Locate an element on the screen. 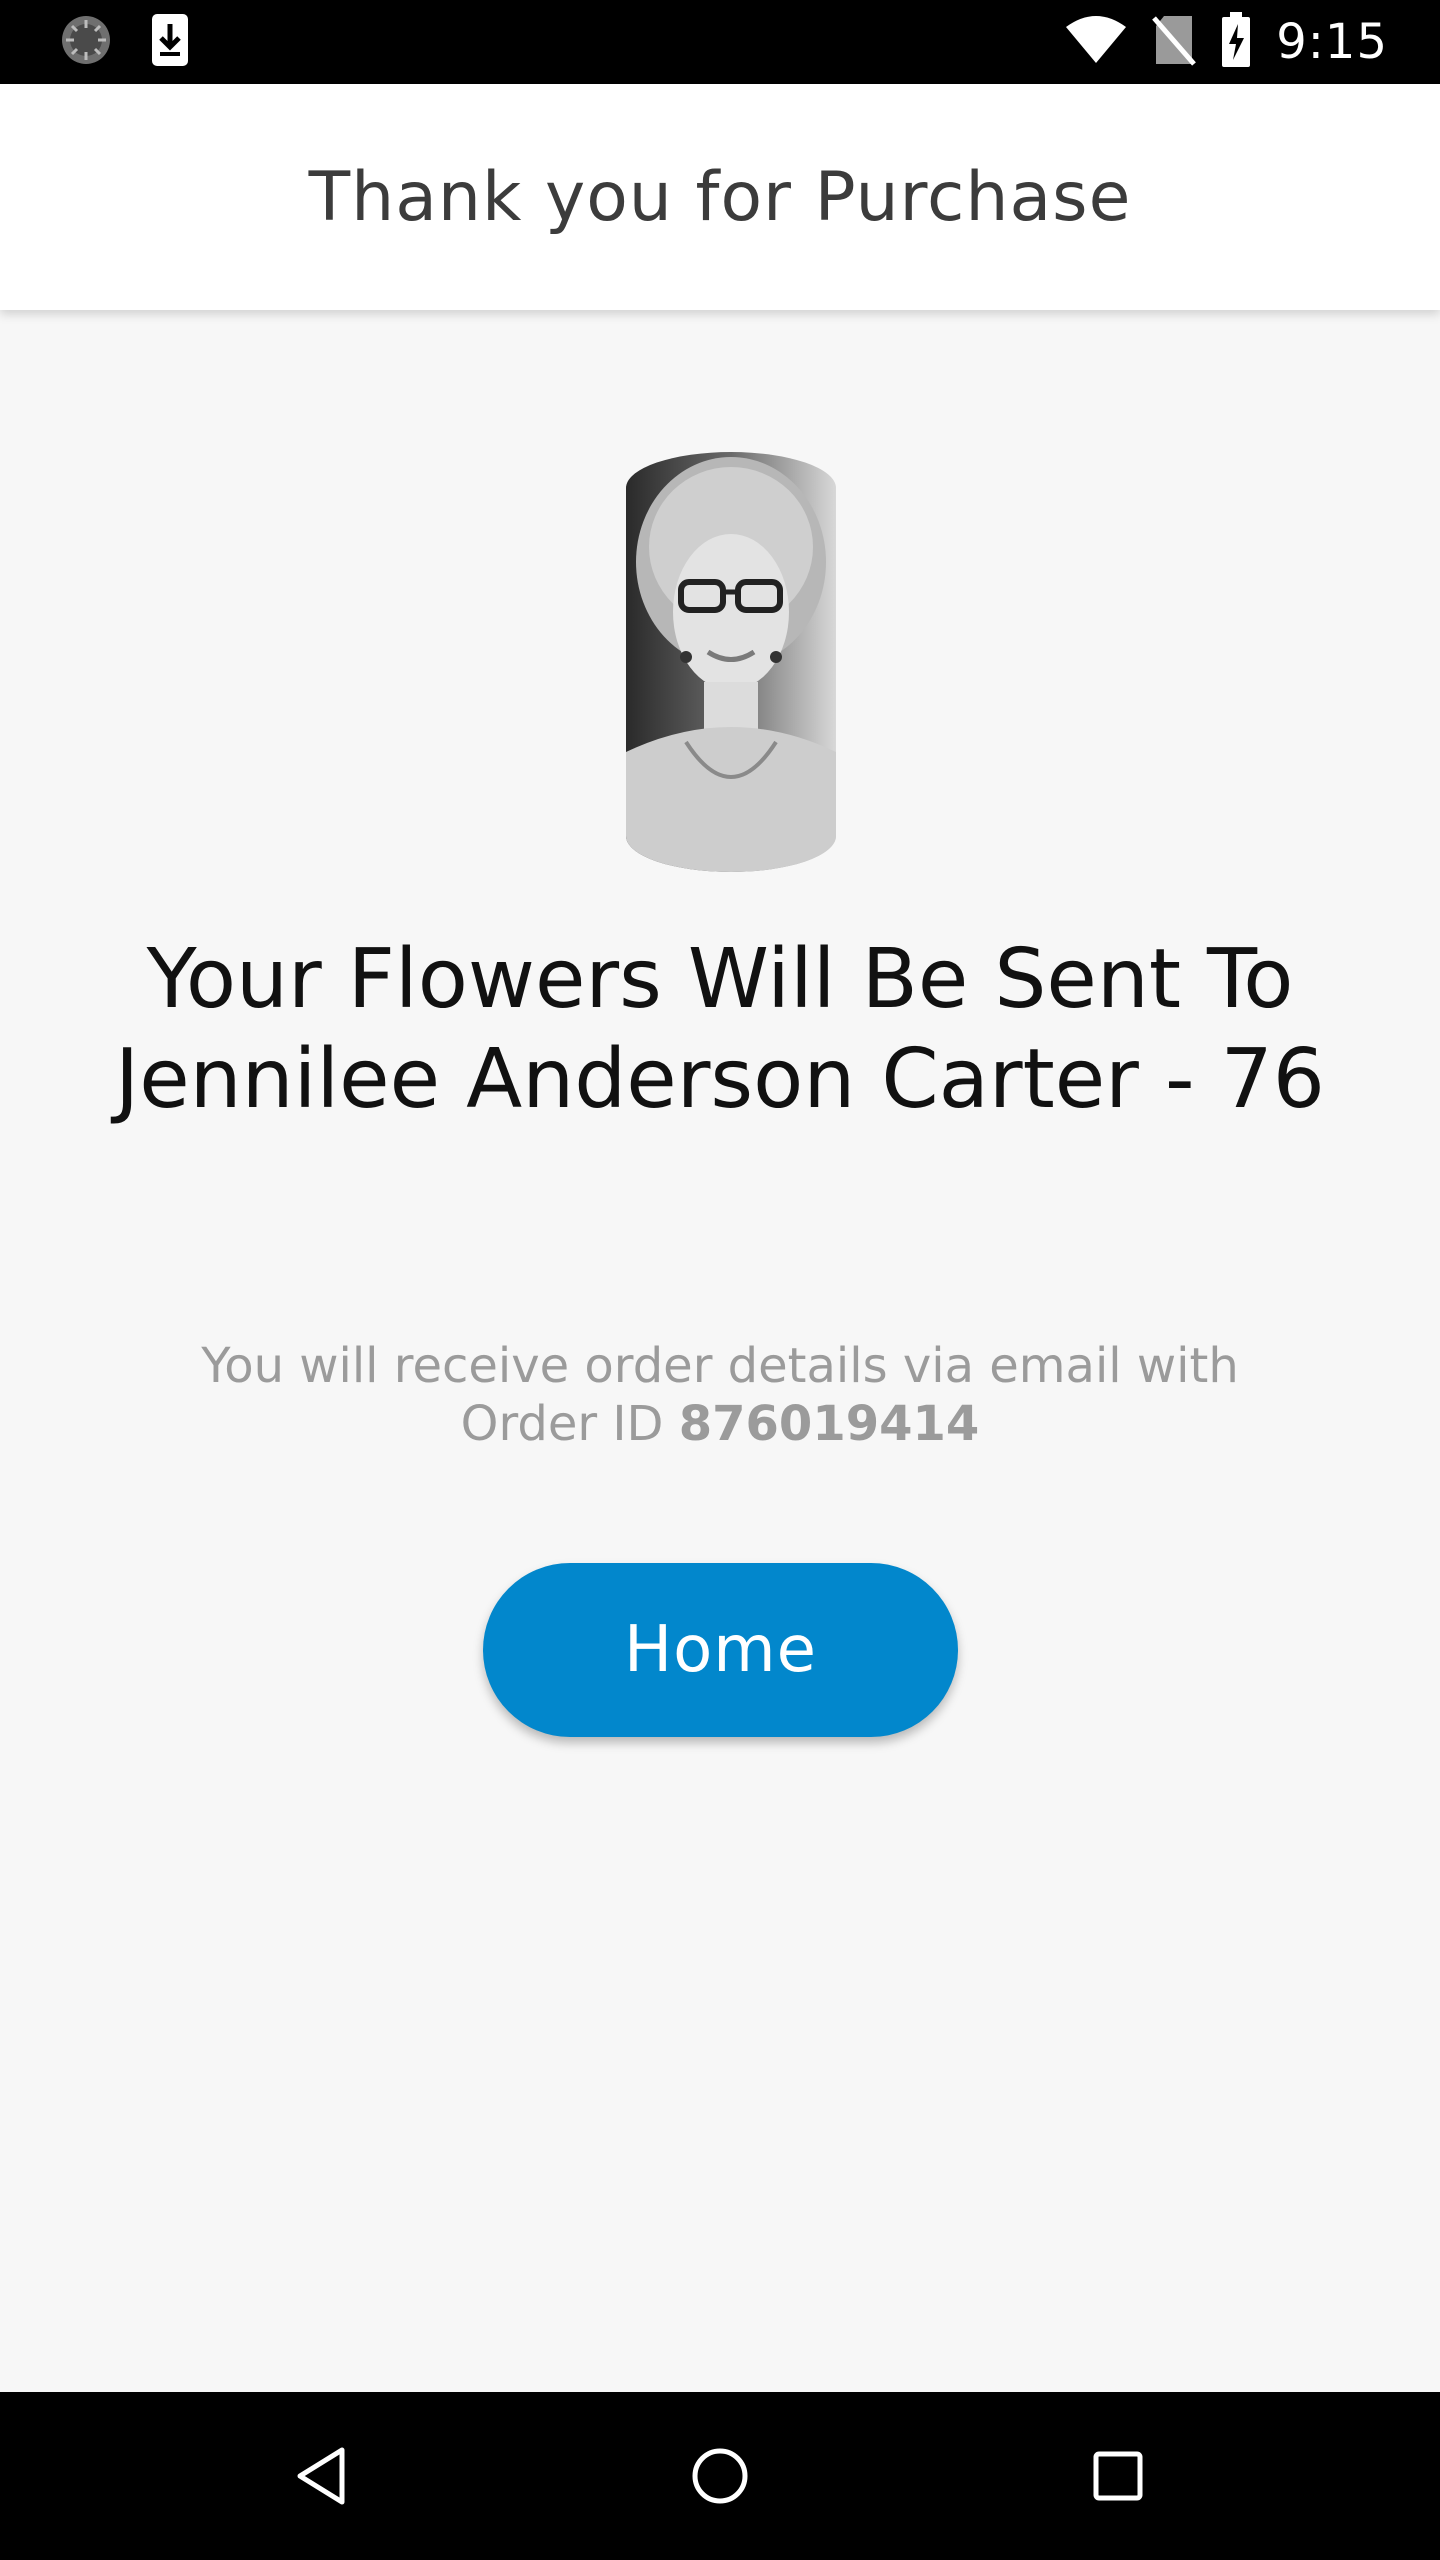  home-nav-icon is located at coordinates (720, 2476).